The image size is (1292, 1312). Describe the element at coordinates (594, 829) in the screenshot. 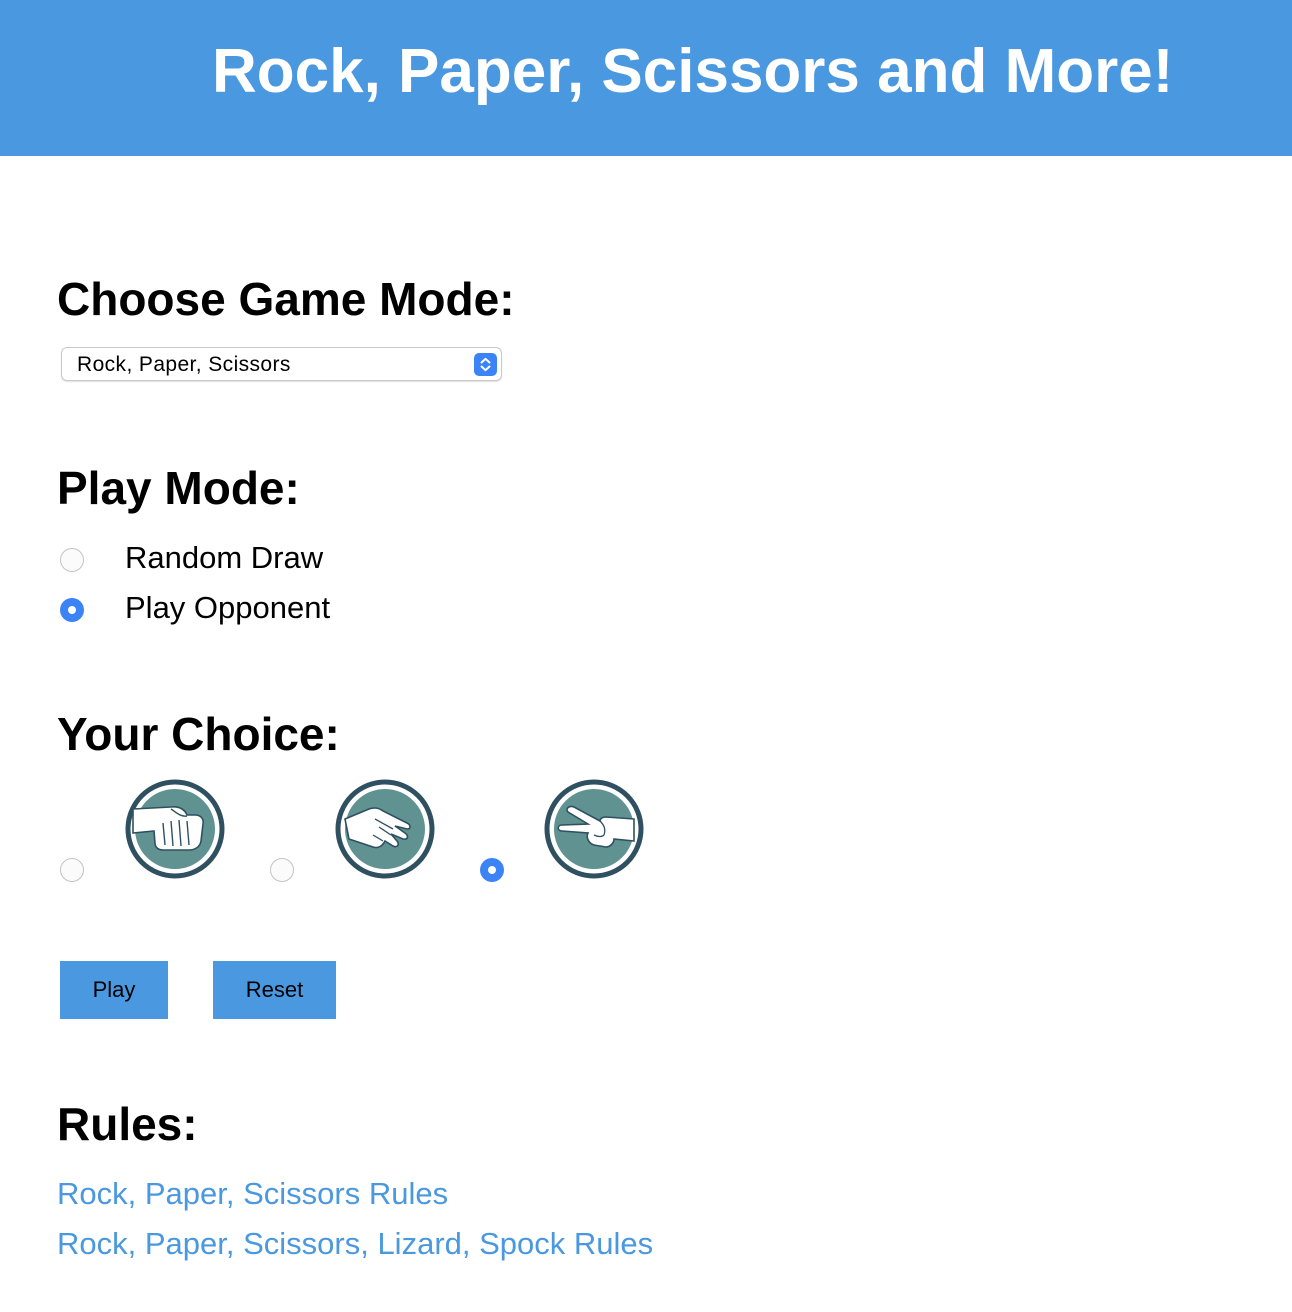

I see `scissors-hand-icon` at that location.